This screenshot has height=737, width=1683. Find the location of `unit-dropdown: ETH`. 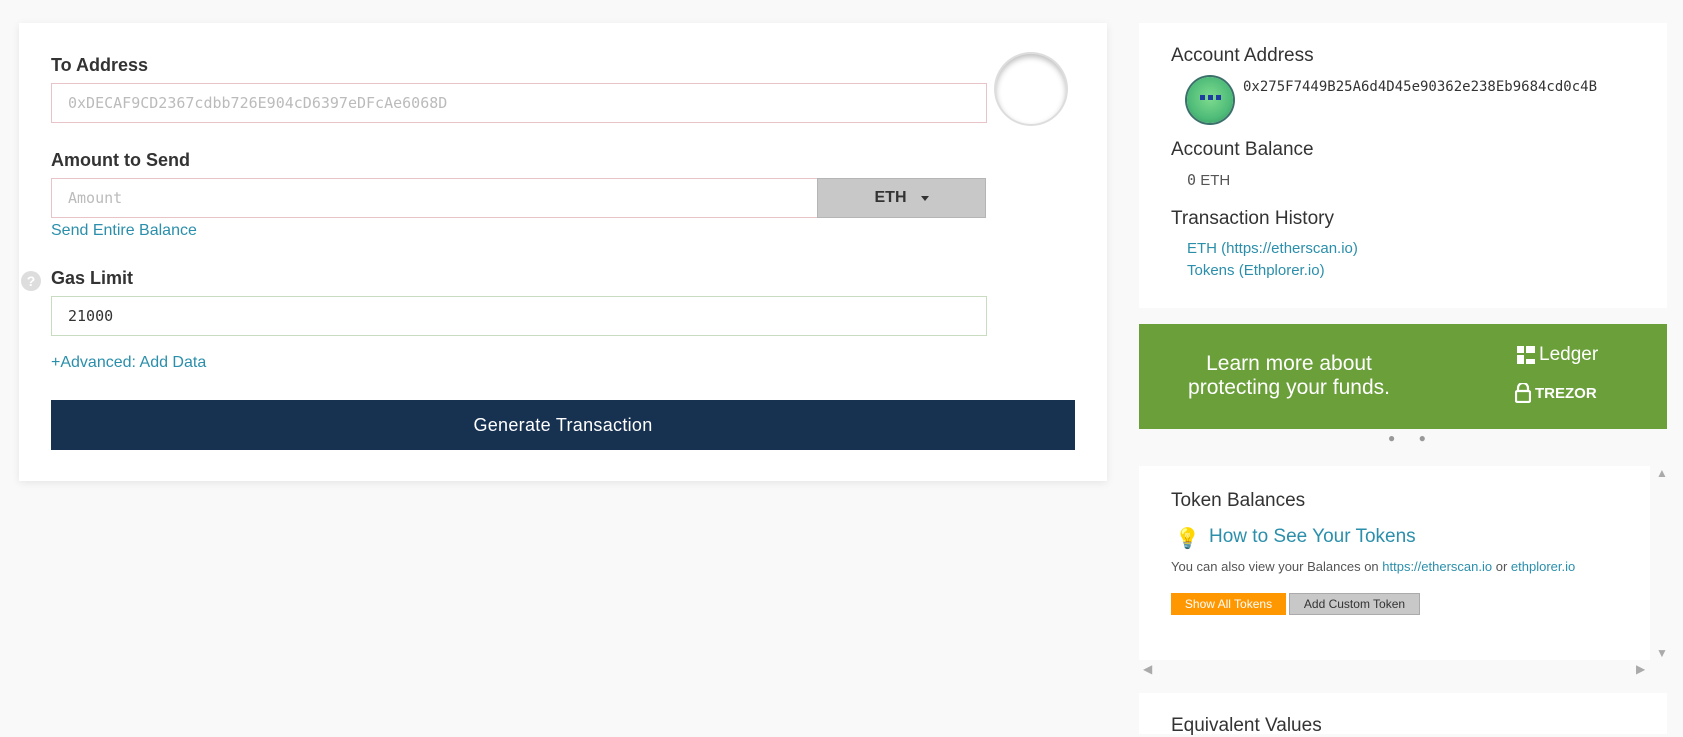

unit-dropdown: ETH is located at coordinates (901, 198).